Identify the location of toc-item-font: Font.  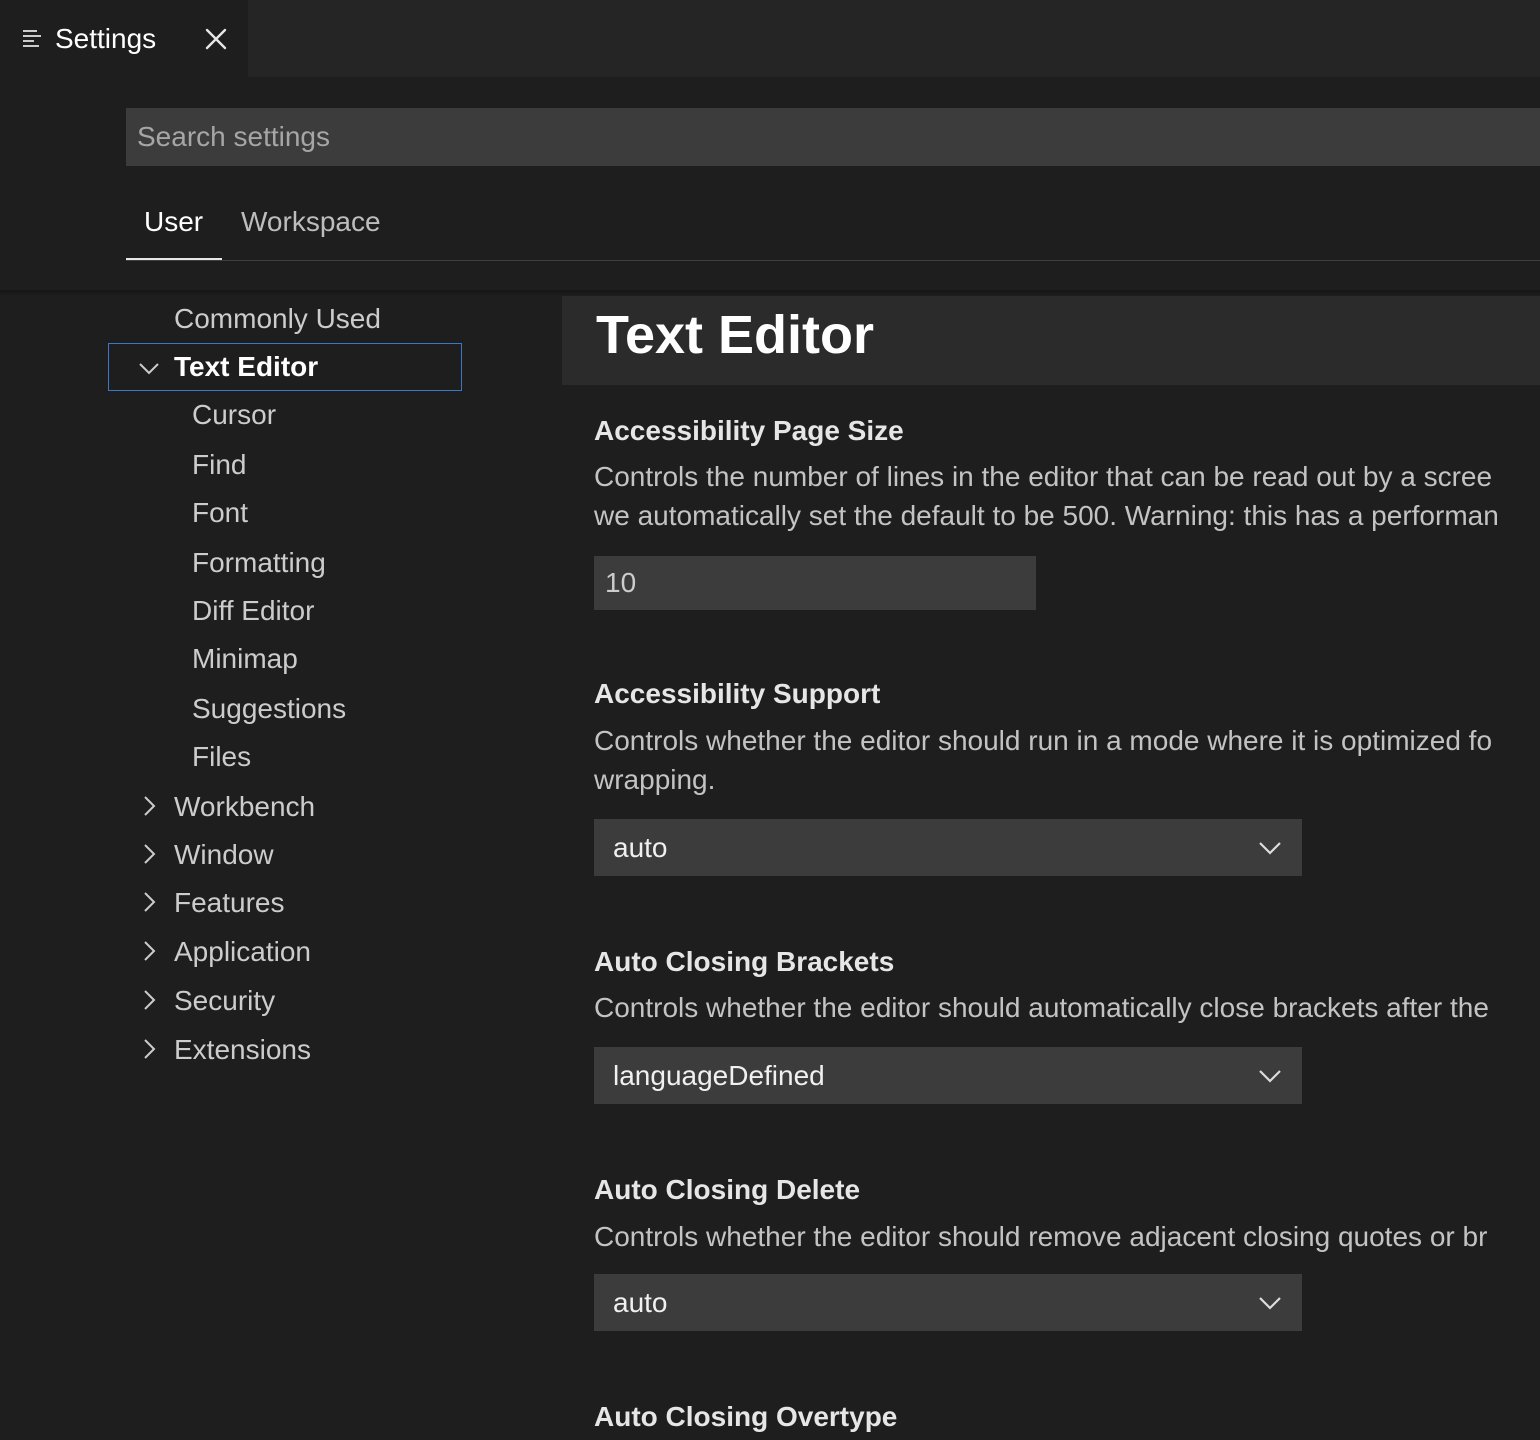
(220, 513).